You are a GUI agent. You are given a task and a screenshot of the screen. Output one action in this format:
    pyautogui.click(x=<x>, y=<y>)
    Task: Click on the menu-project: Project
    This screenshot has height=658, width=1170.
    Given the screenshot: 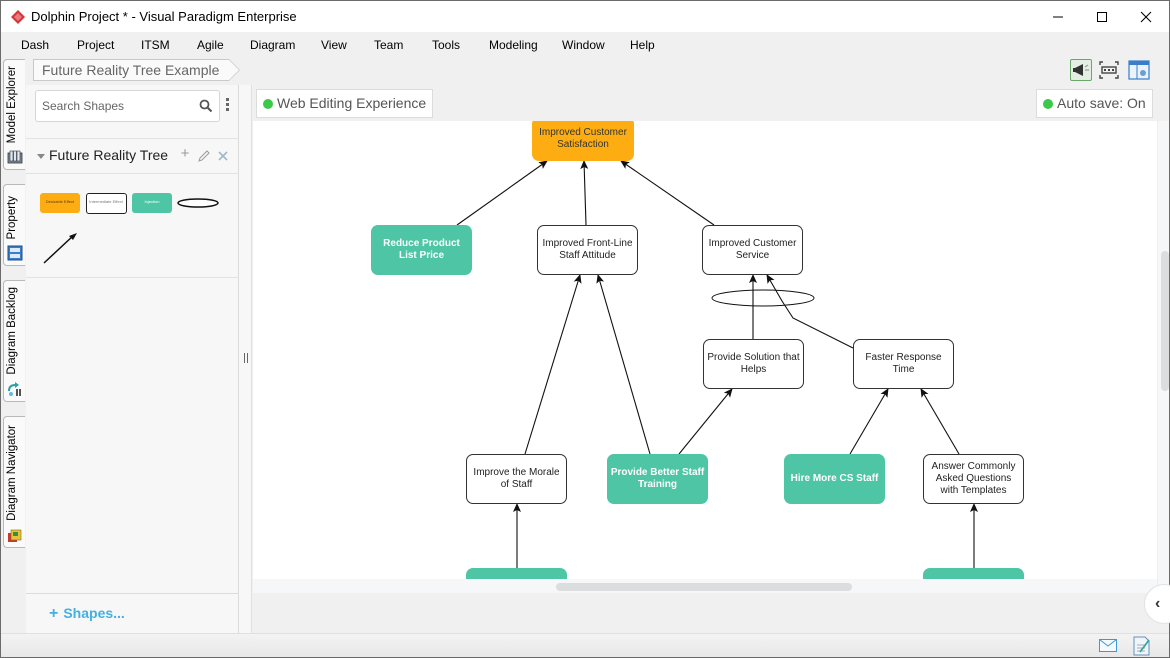 What is the action you would take?
    pyautogui.click(x=95, y=45)
    